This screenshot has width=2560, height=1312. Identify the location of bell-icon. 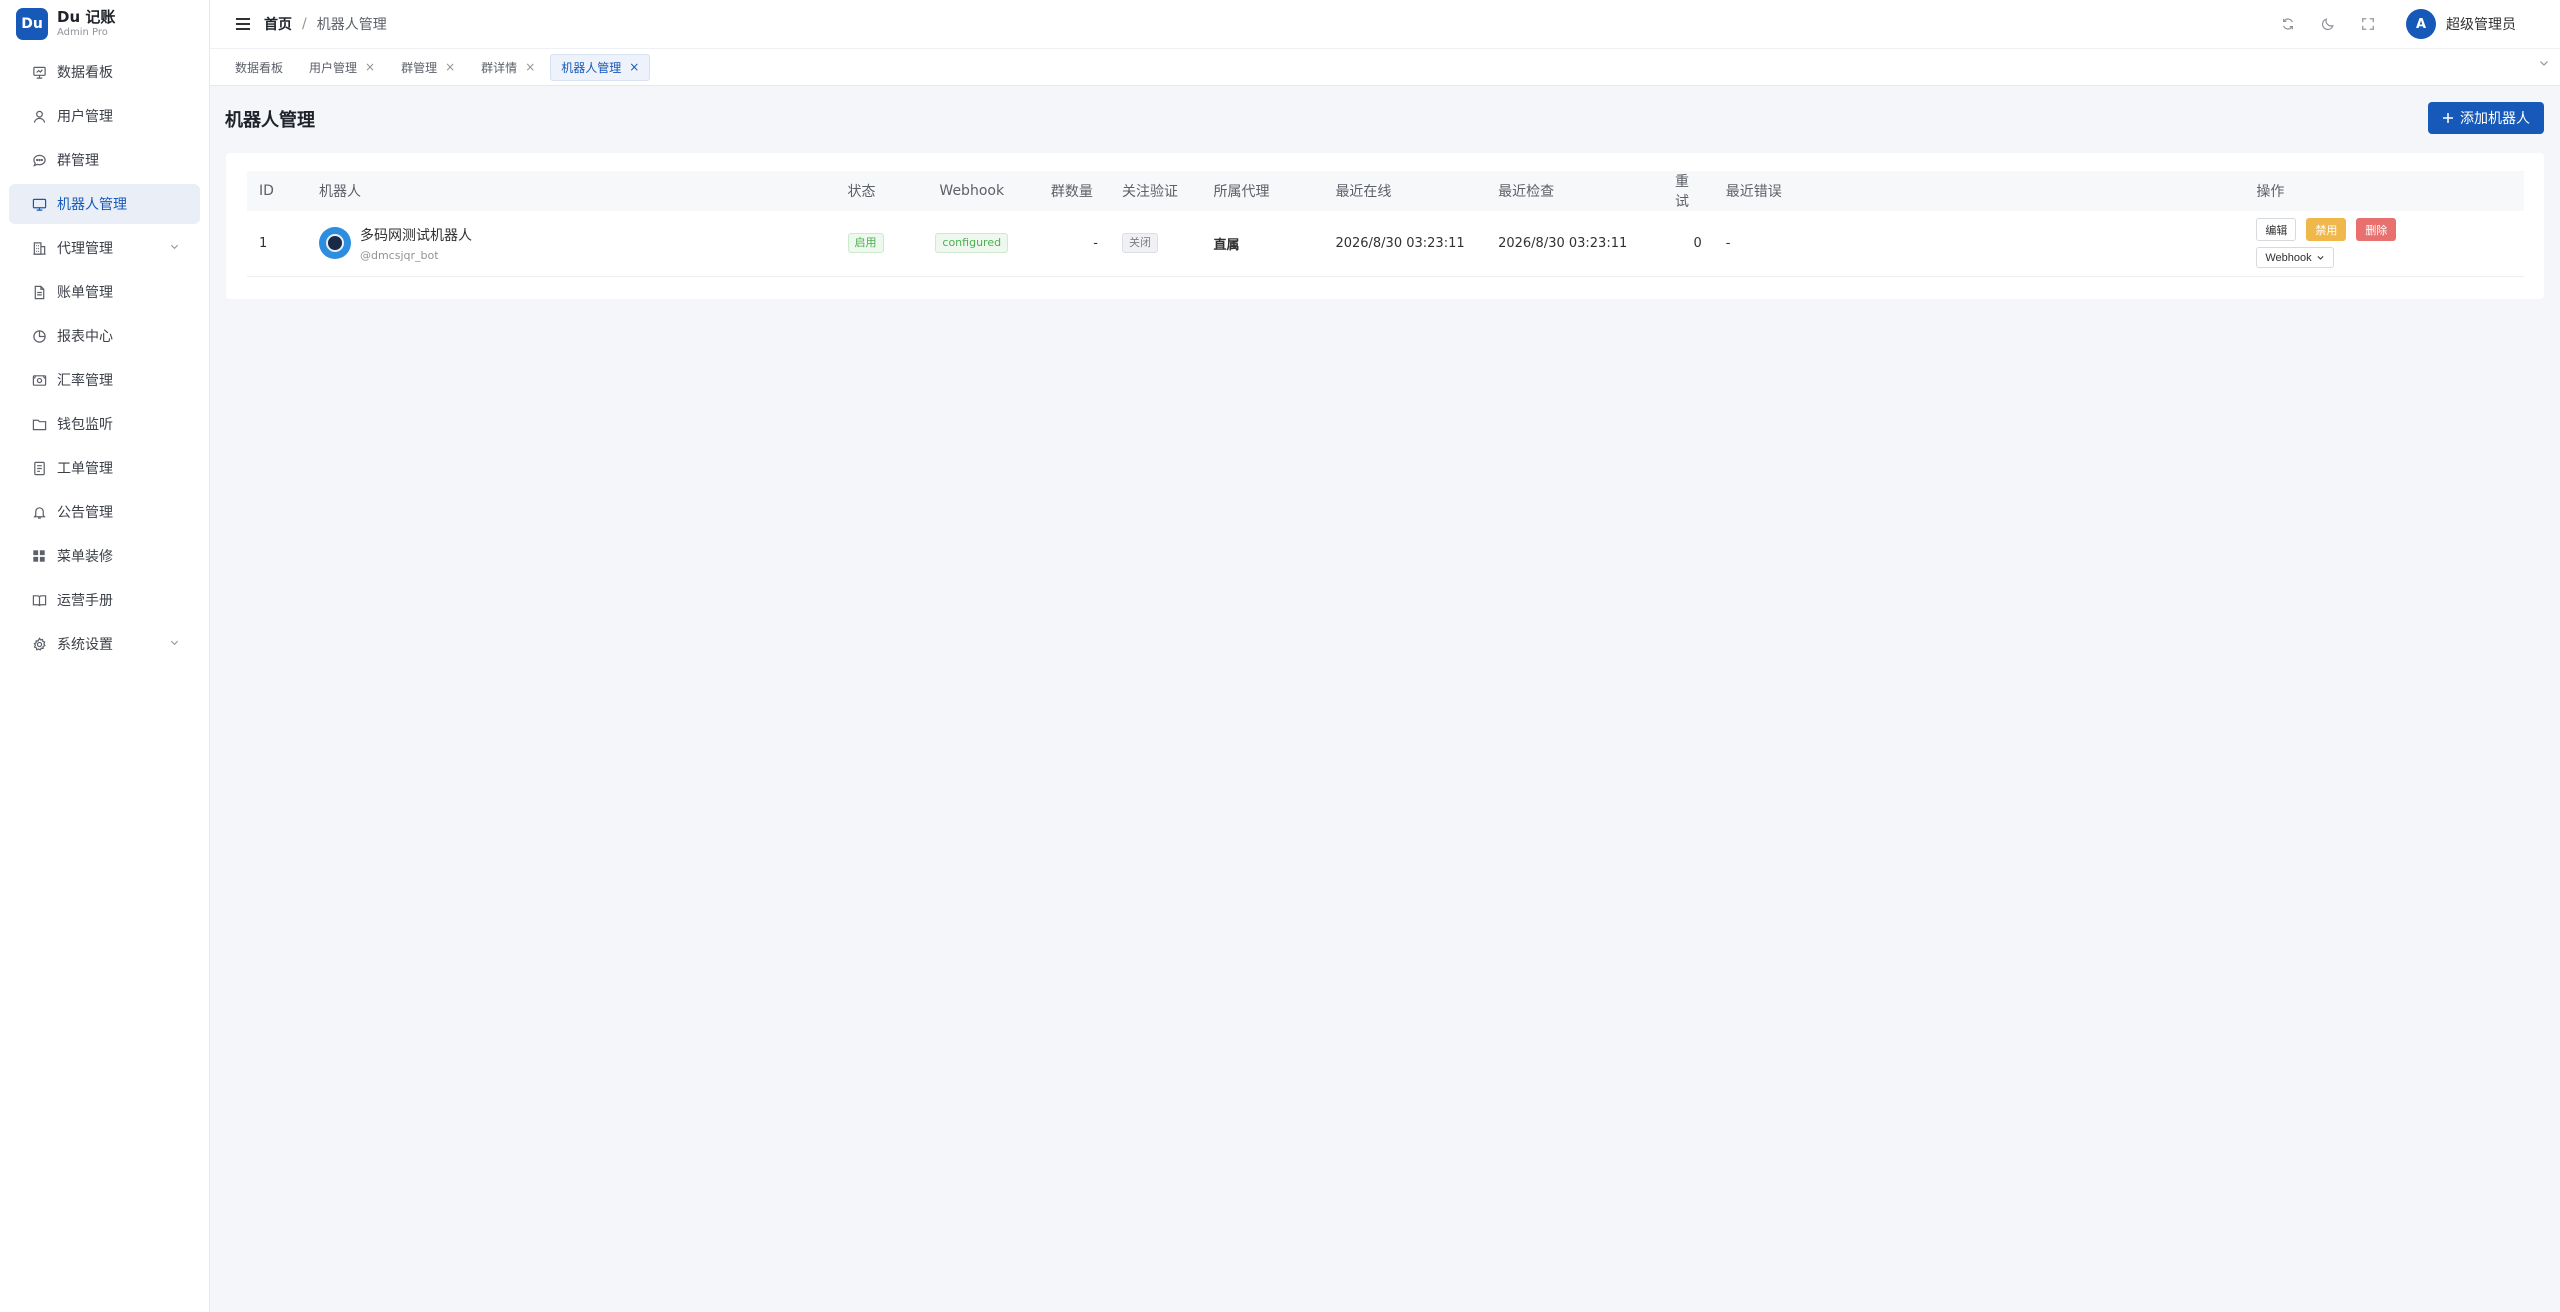
(39, 512).